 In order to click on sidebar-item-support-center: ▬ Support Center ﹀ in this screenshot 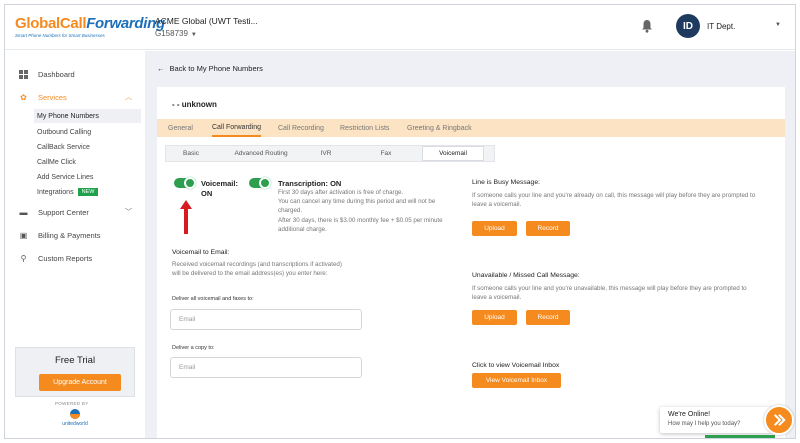, I will do `click(75, 212)`.